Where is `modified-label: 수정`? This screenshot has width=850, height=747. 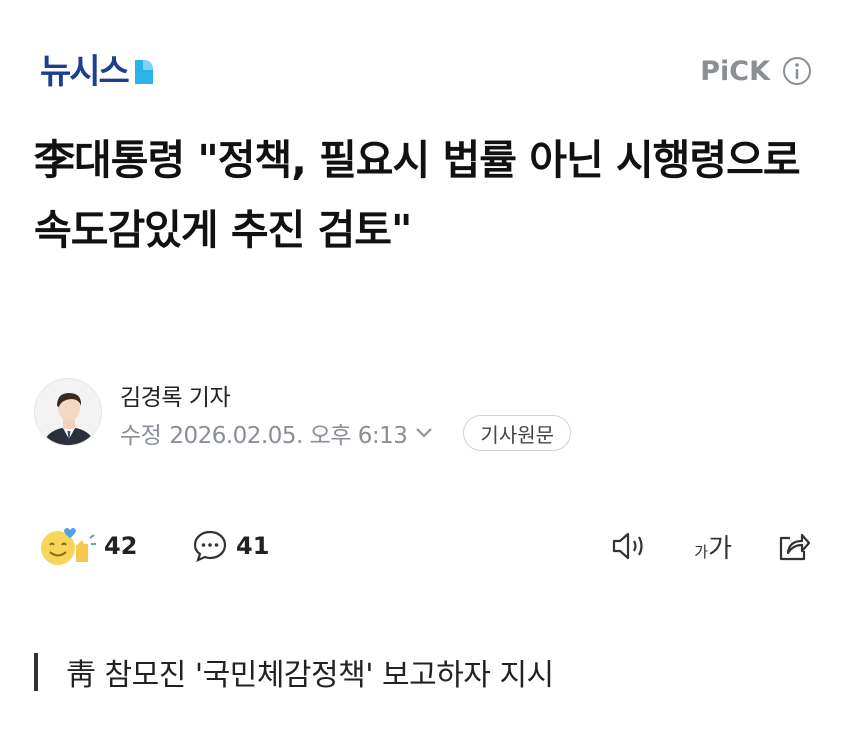 modified-label: 수정 is located at coordinates (141, 436).